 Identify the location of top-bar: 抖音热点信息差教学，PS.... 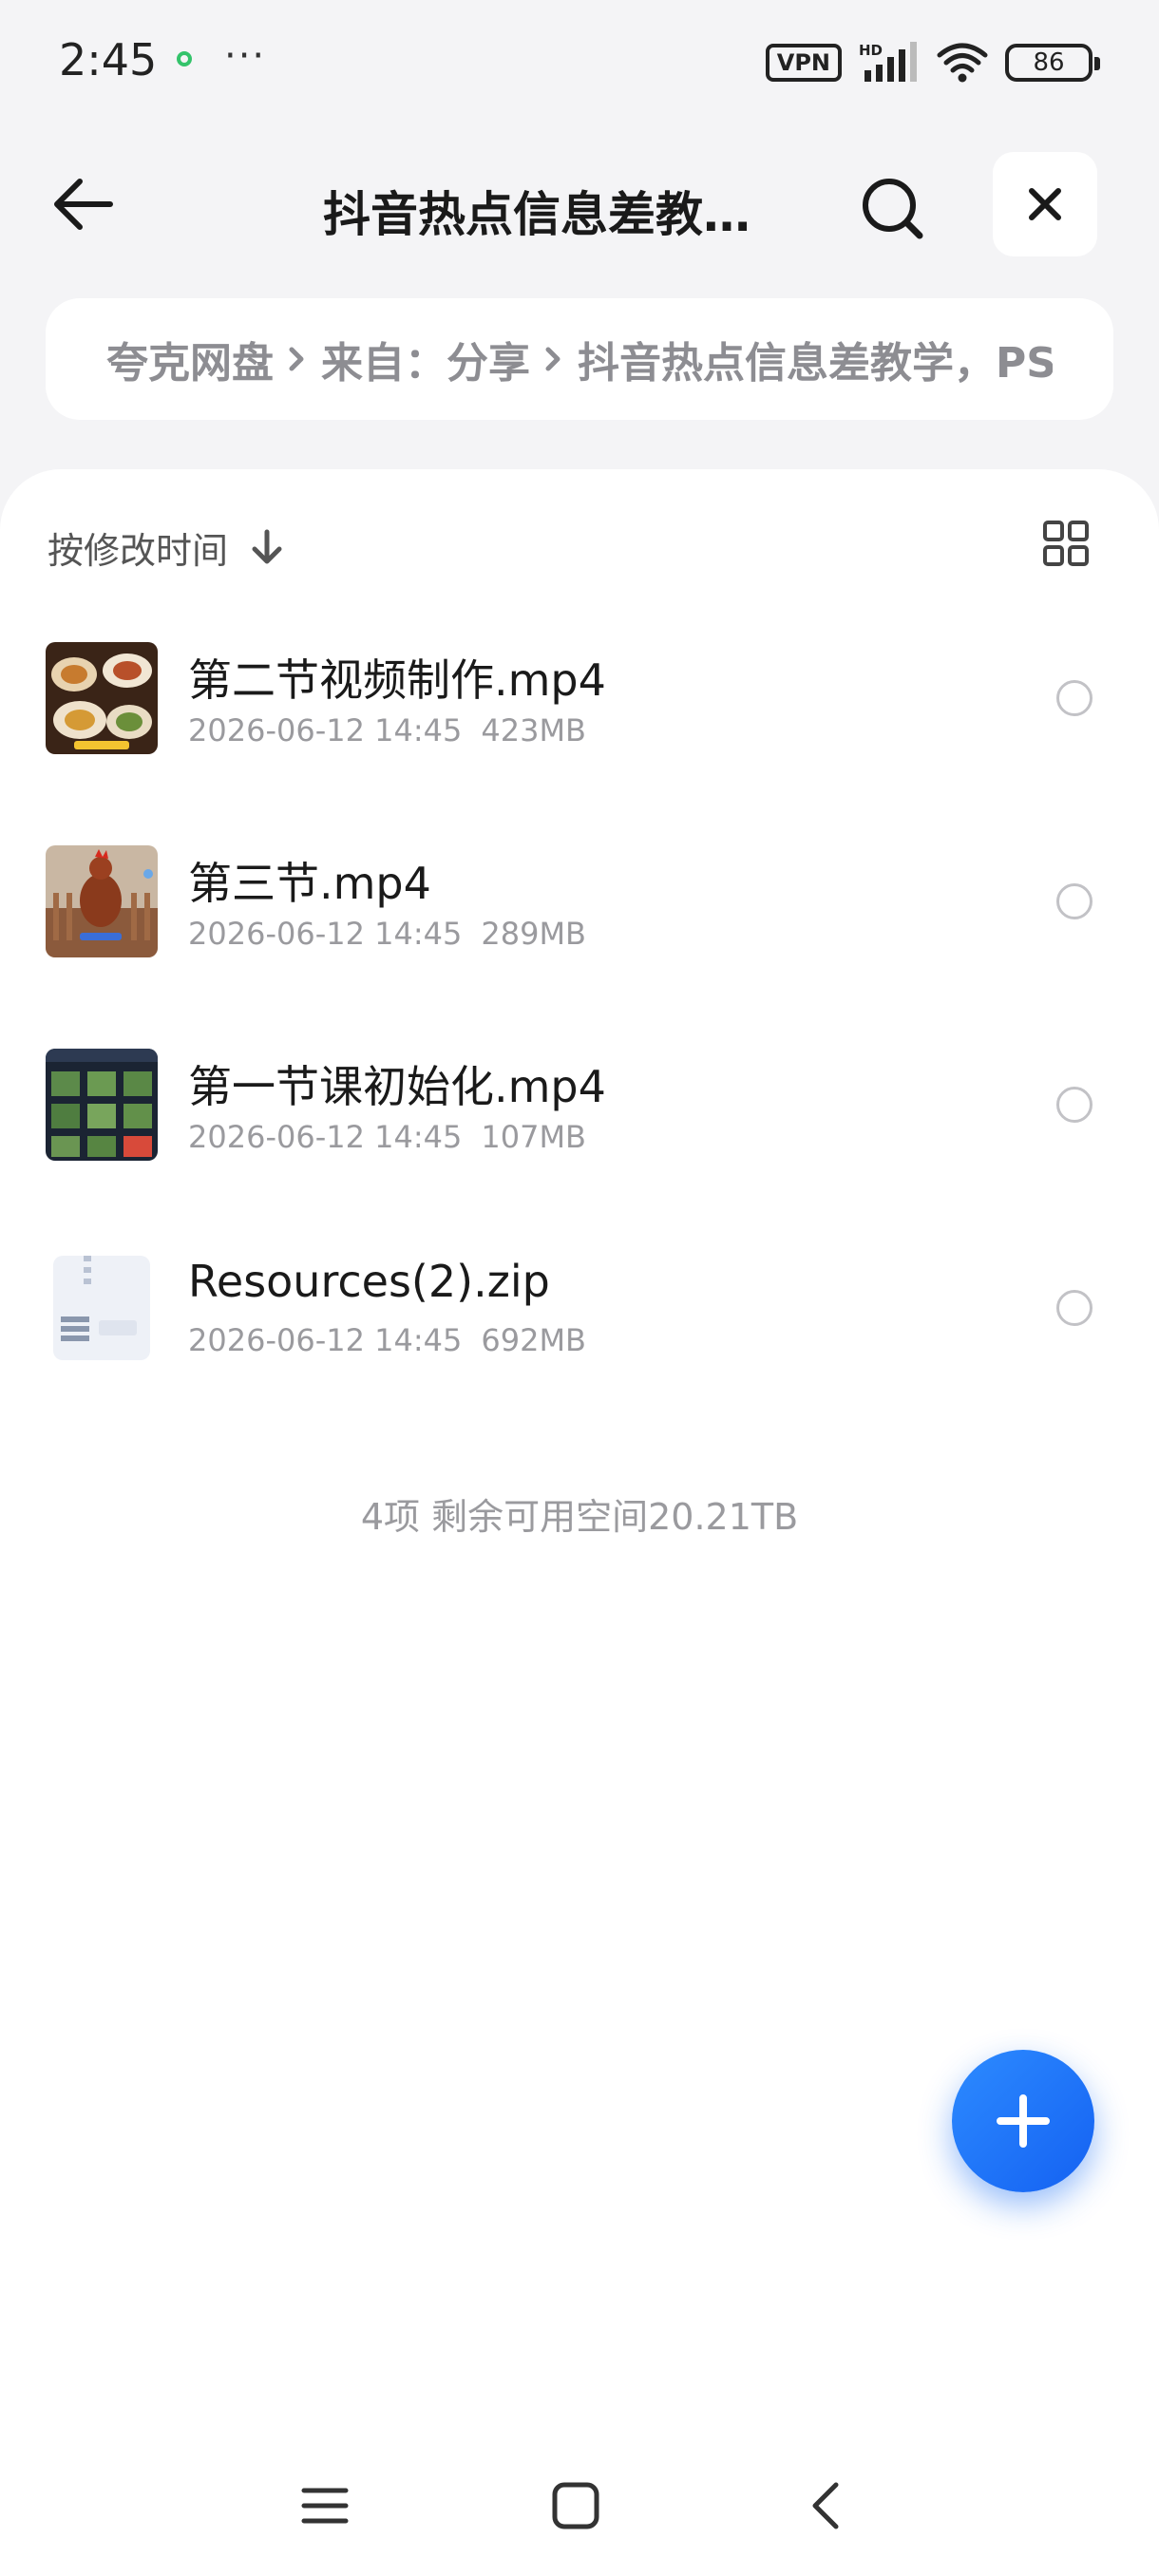
(579, 204).